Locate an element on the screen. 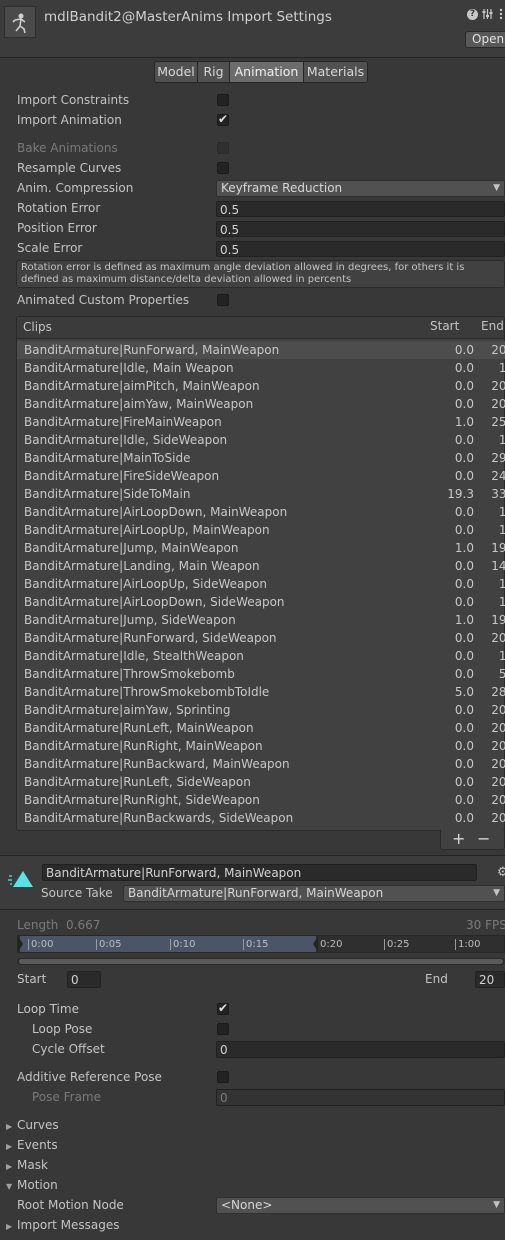 The height and width of the screenshot is (1240, 505). timeline-scrollbar is located at coordinates (261, 961).